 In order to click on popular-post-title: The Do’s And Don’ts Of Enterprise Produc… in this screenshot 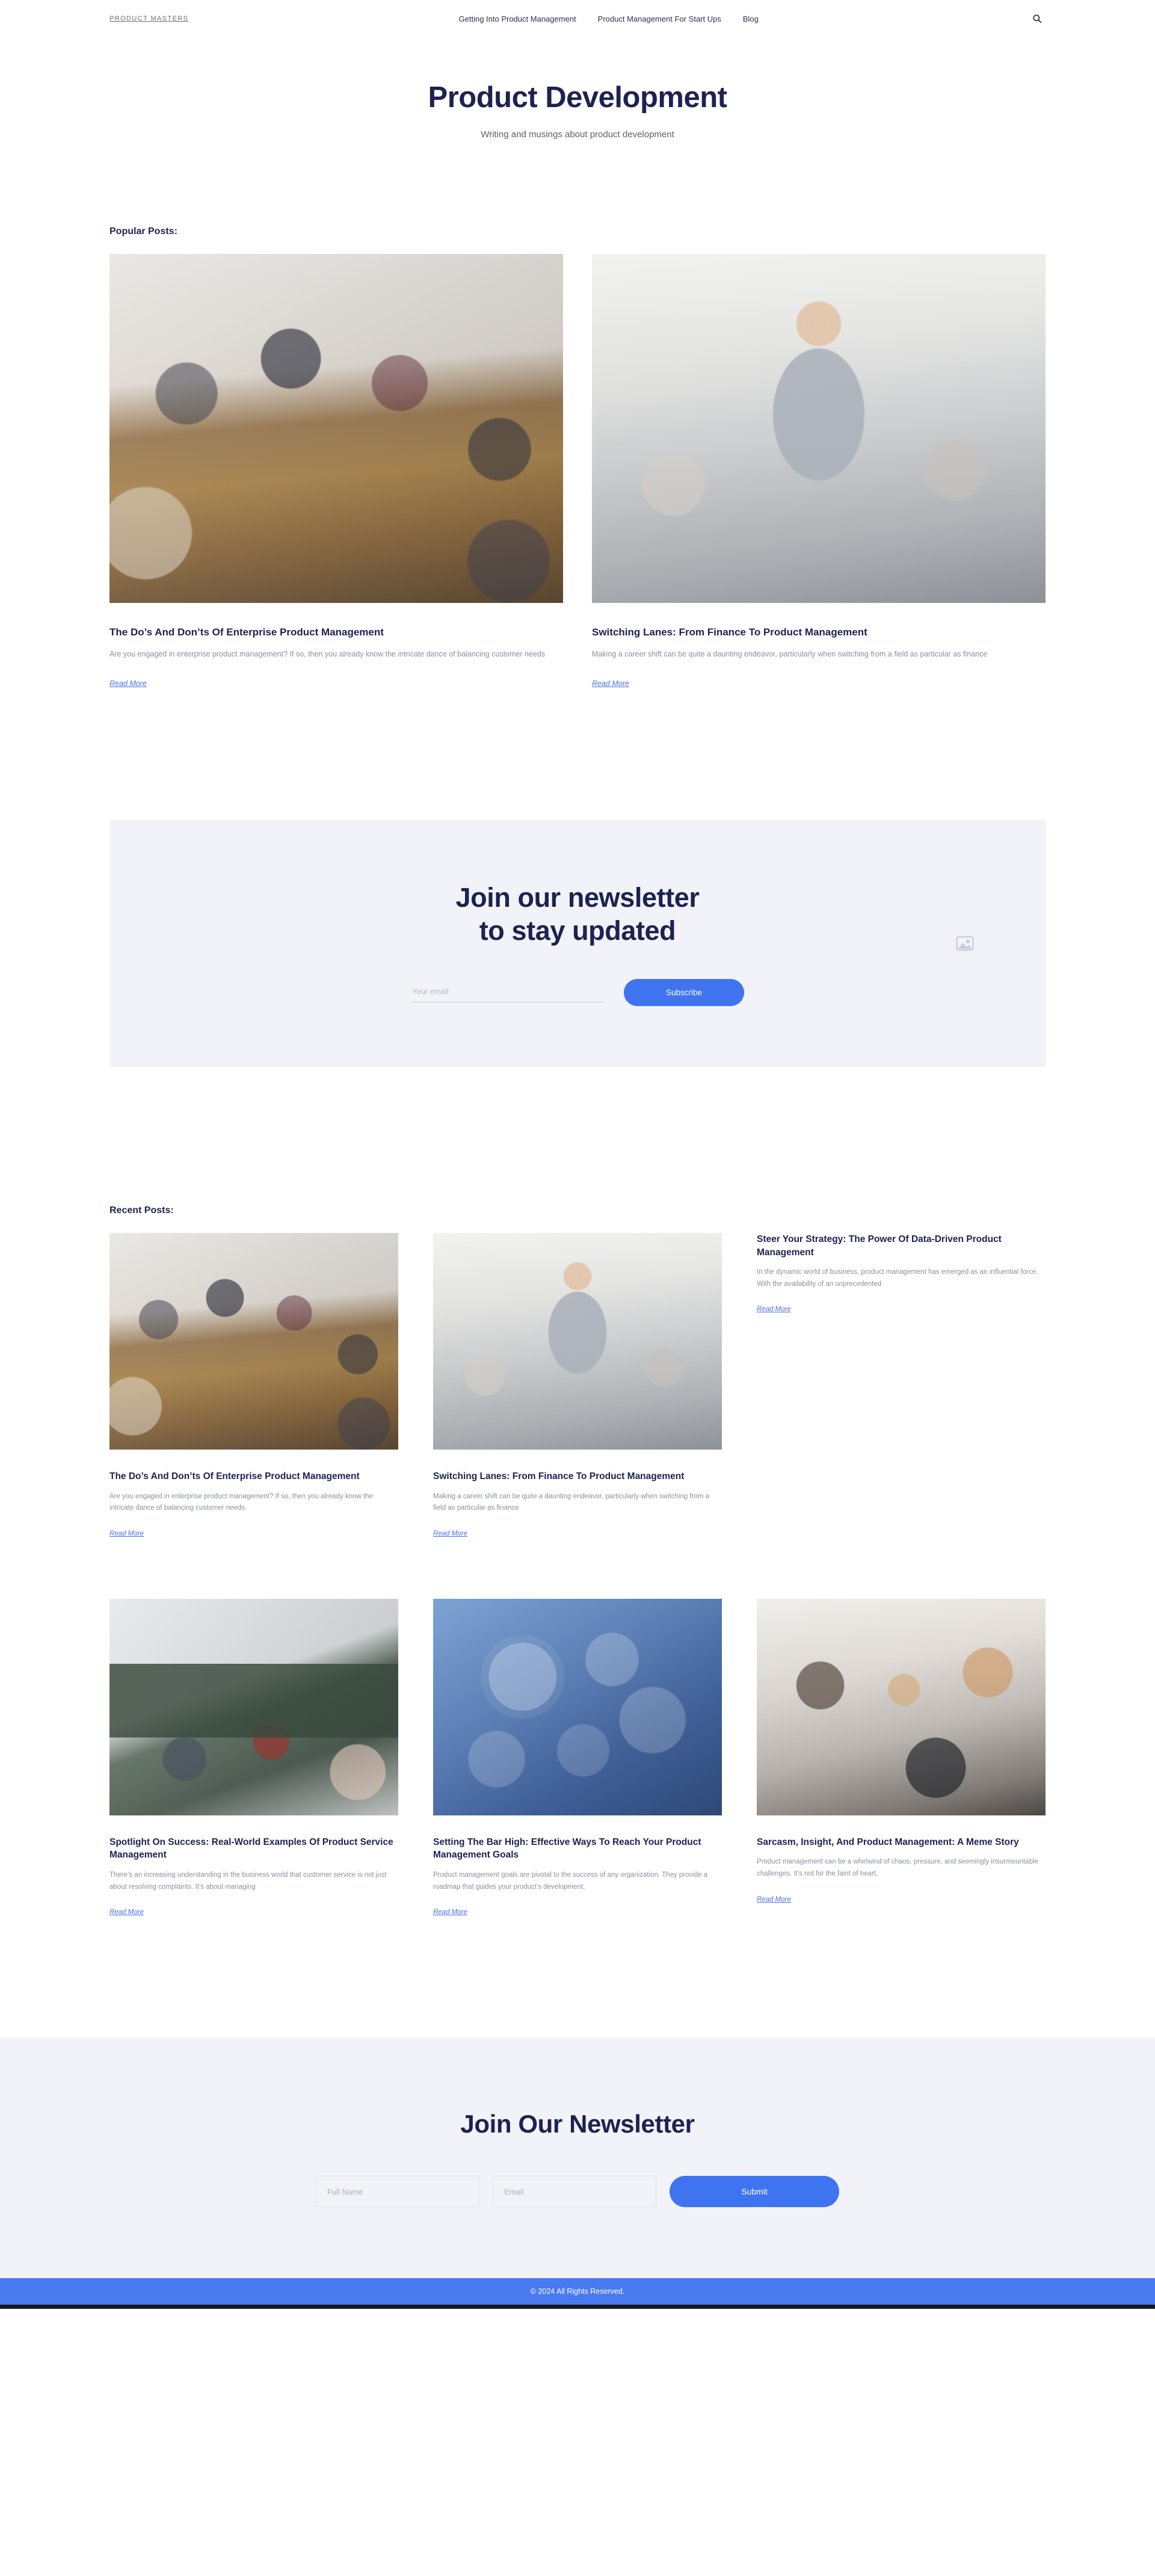, I will do `click(336, 633)`.